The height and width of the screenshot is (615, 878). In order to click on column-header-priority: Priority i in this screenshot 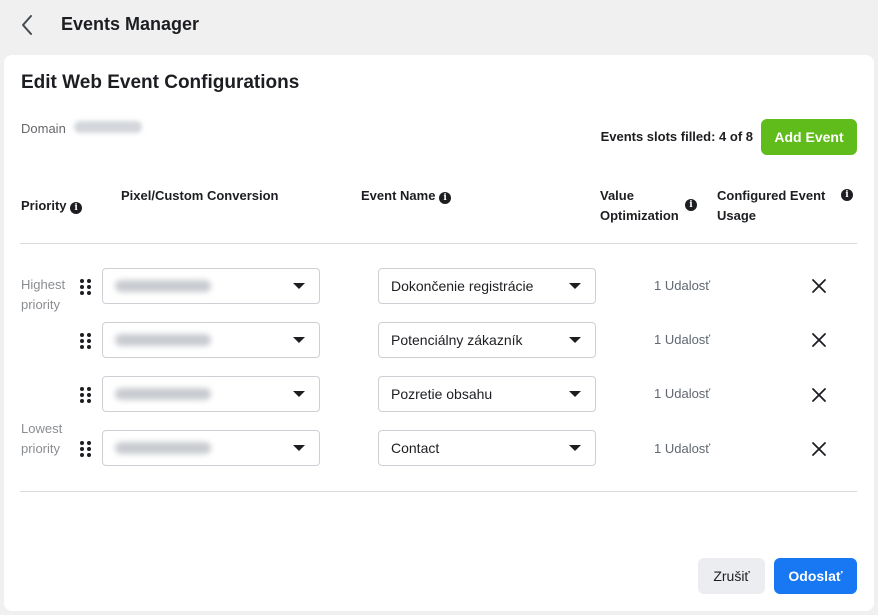, I will do `click(52, 206)`.